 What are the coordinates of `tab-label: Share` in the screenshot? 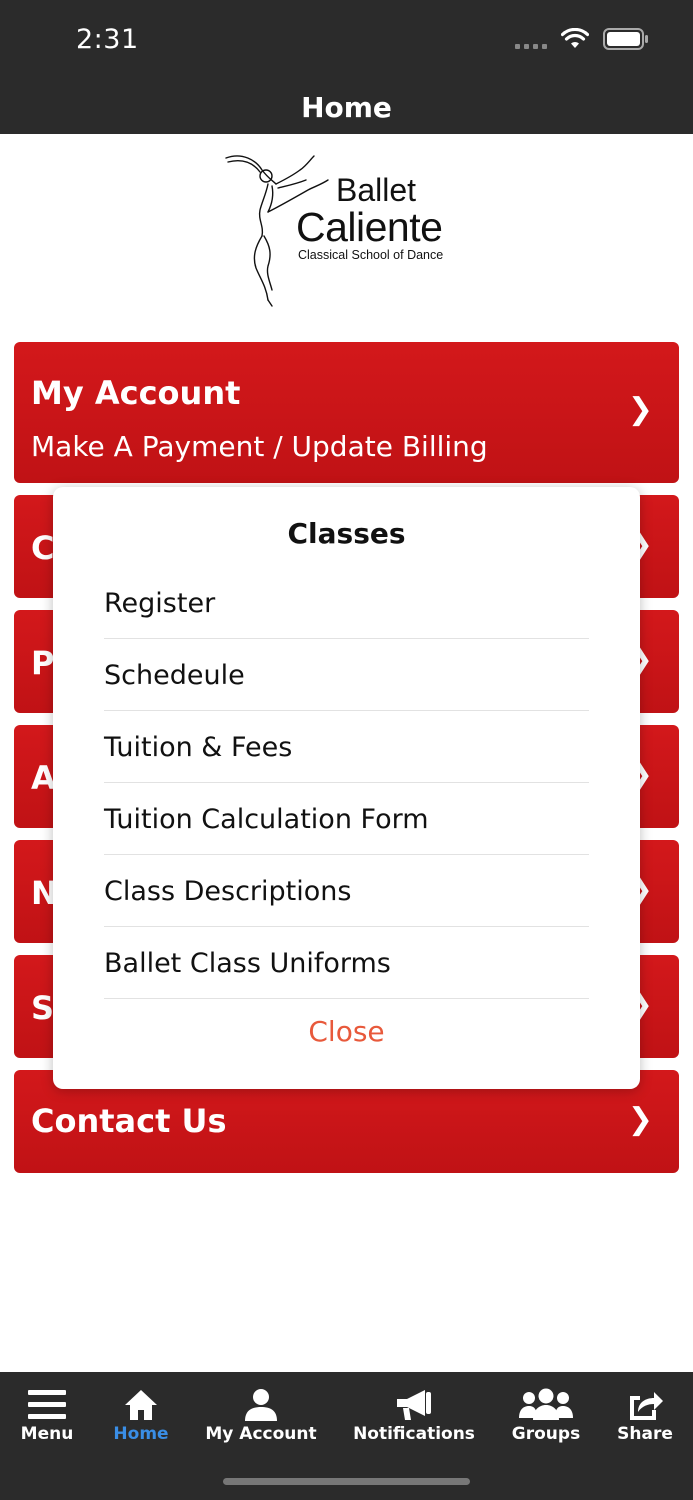 It's located at (645, 1434).